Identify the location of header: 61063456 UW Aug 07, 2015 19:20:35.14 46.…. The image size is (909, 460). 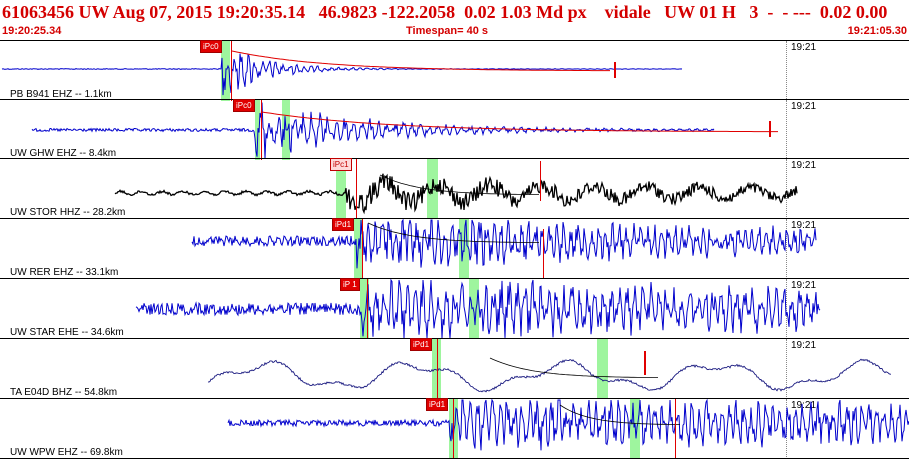
(454, 20).